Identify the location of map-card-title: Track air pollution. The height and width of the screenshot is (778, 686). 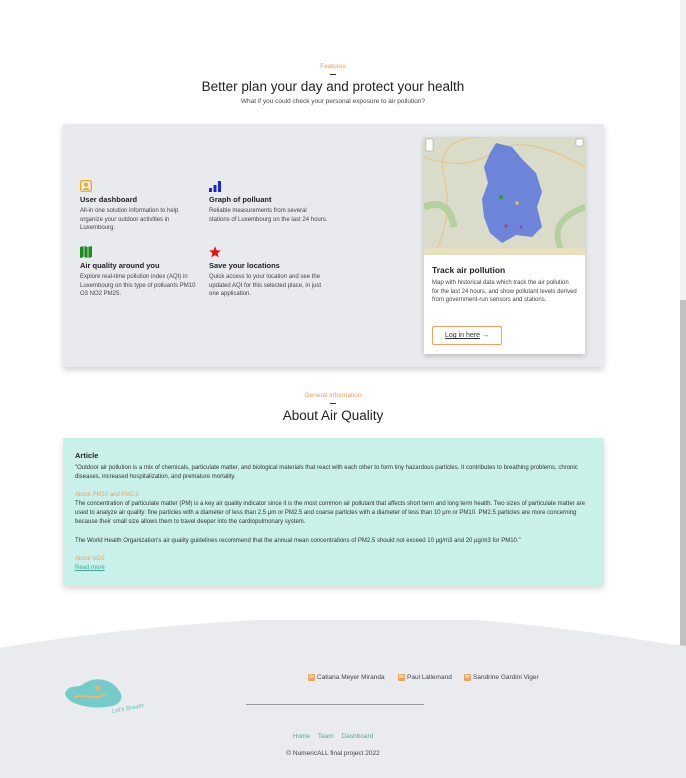
(469, 270).